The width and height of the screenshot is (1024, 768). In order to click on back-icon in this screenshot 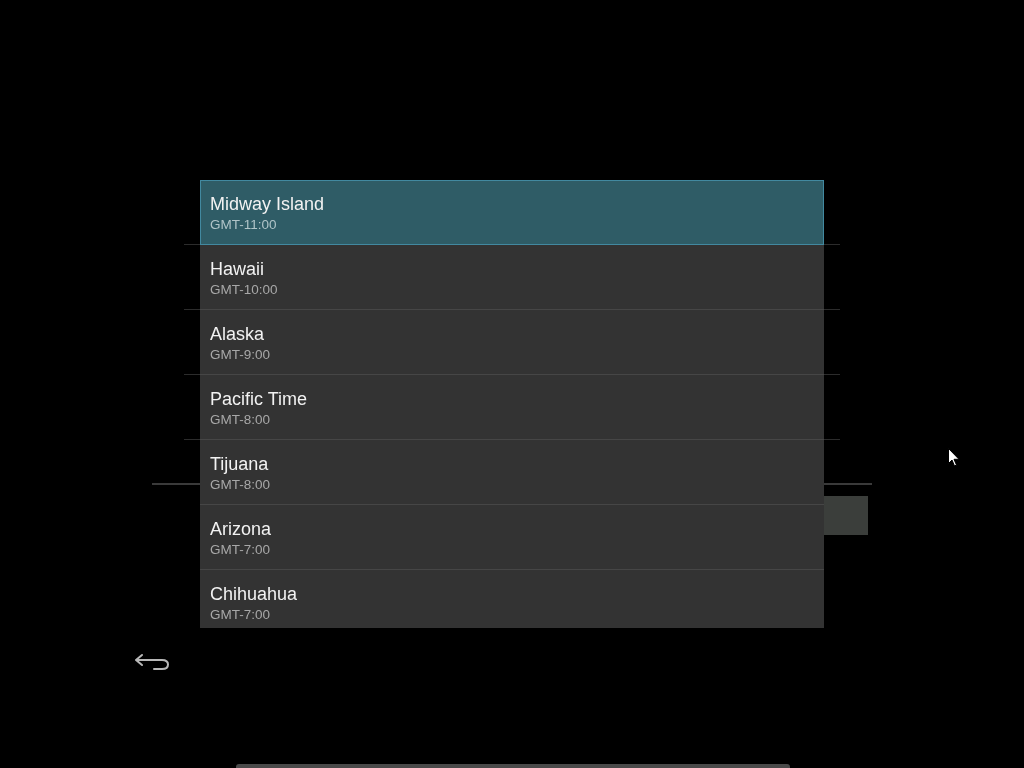, I will do `click(152, 662)`.